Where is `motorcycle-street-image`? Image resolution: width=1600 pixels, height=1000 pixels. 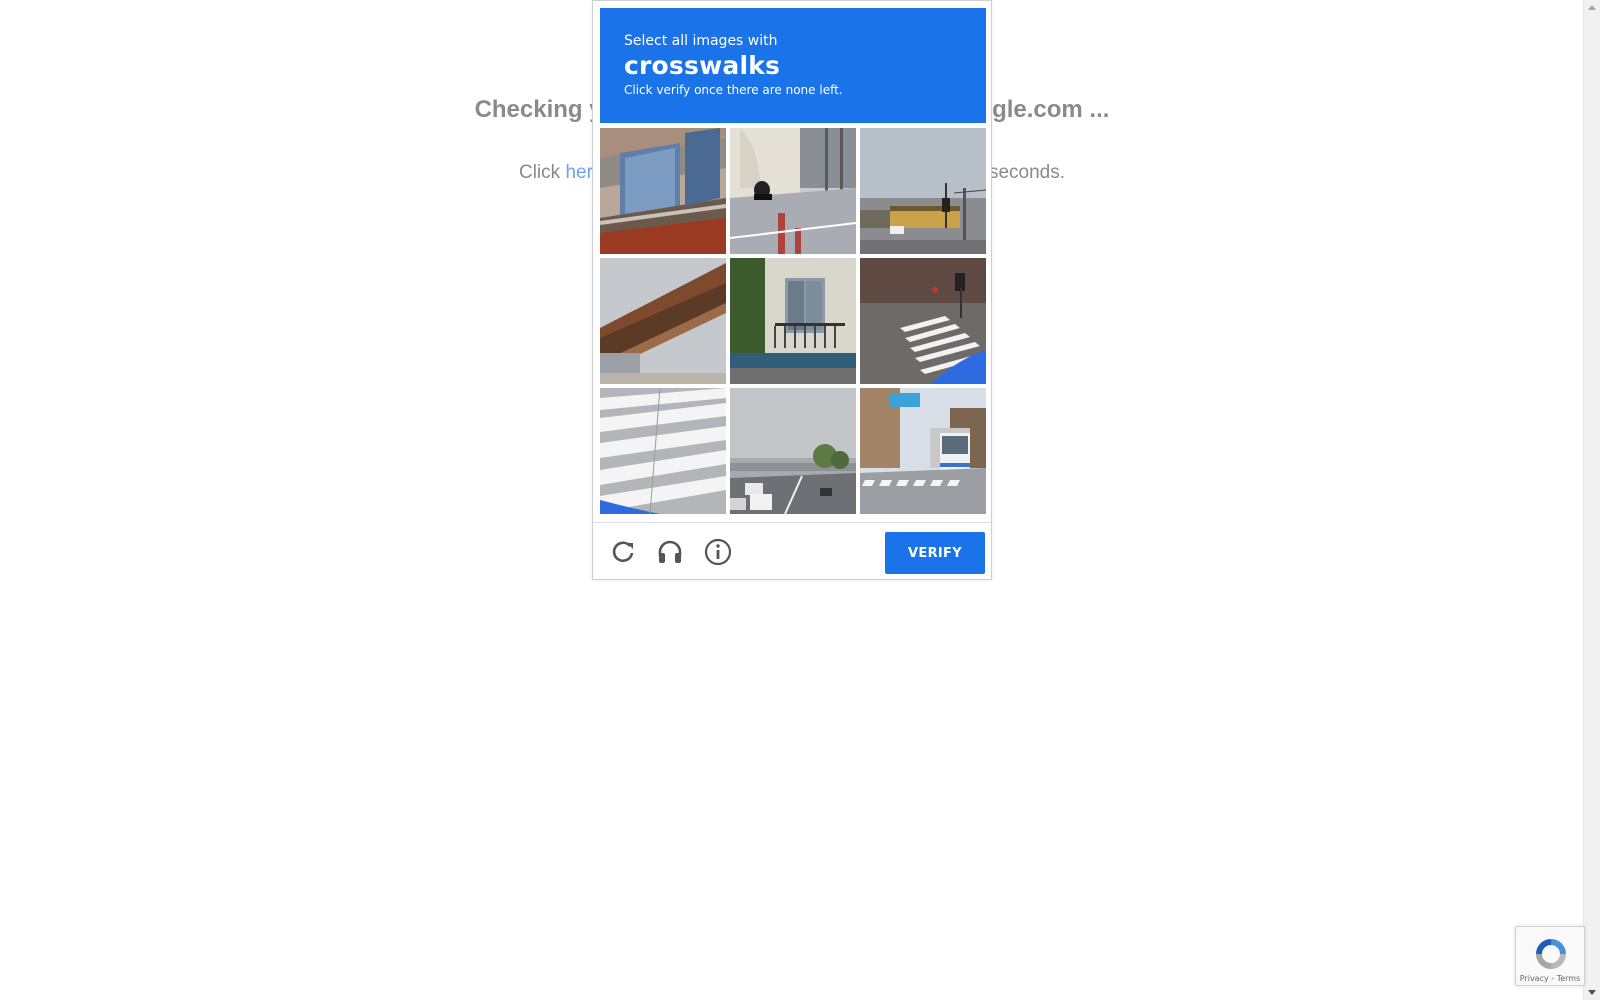 motorcycle-street-image is located at coordinates (793, 191).